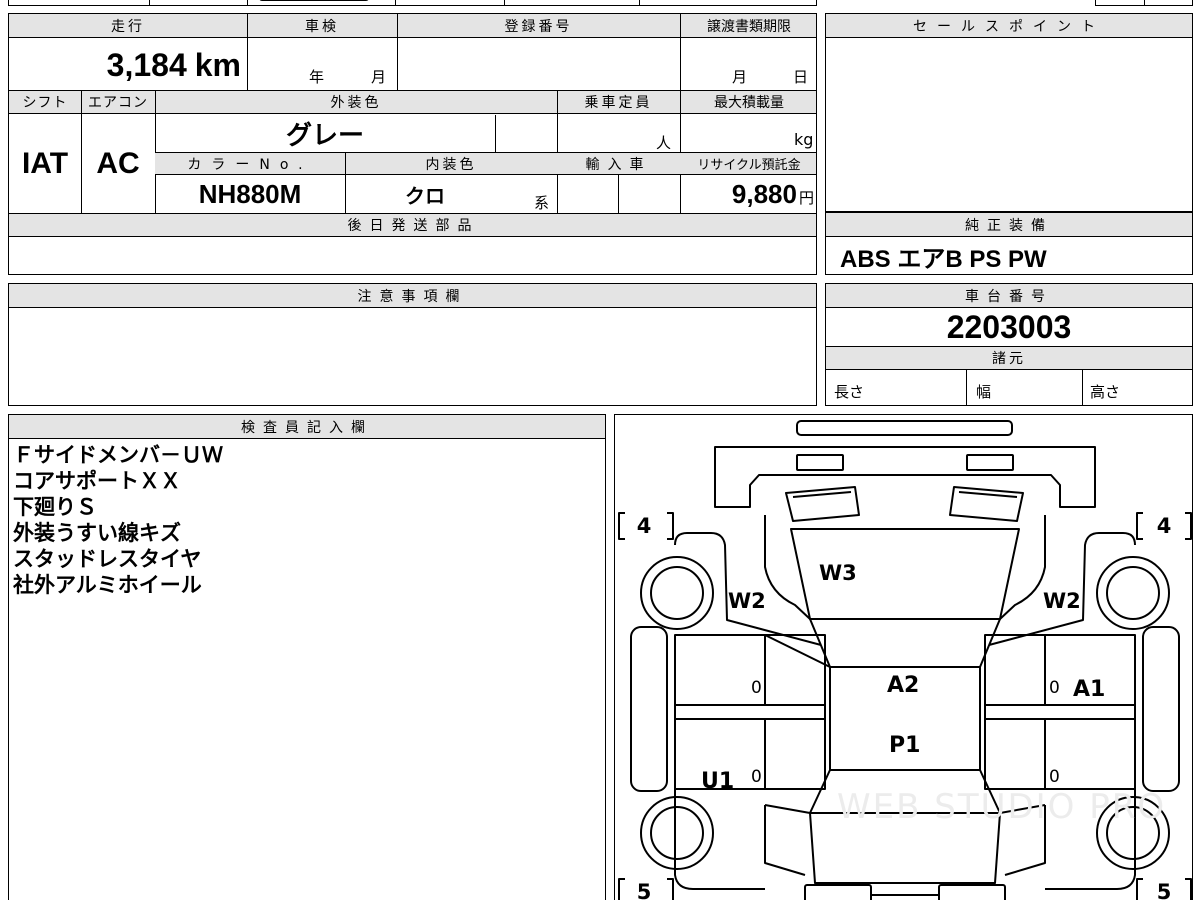 This screenshot has height=900, width=1200. I want to click on top-header-strip, so click(412, 3).